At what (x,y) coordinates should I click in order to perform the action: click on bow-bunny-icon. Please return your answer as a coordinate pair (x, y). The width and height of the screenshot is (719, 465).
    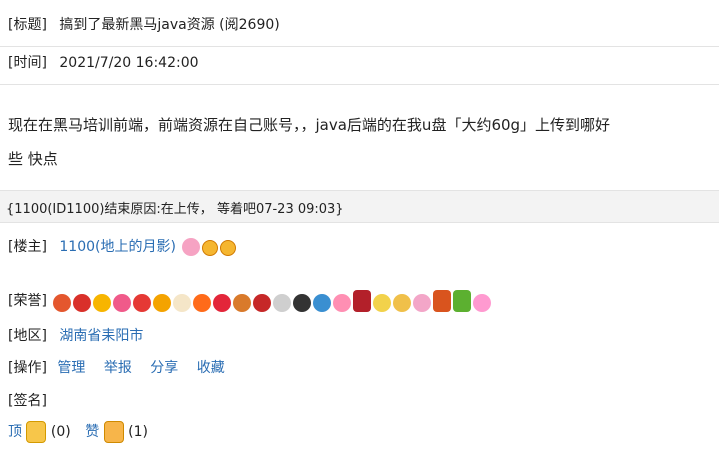
    Looking at the image, I should click on (422, 303).